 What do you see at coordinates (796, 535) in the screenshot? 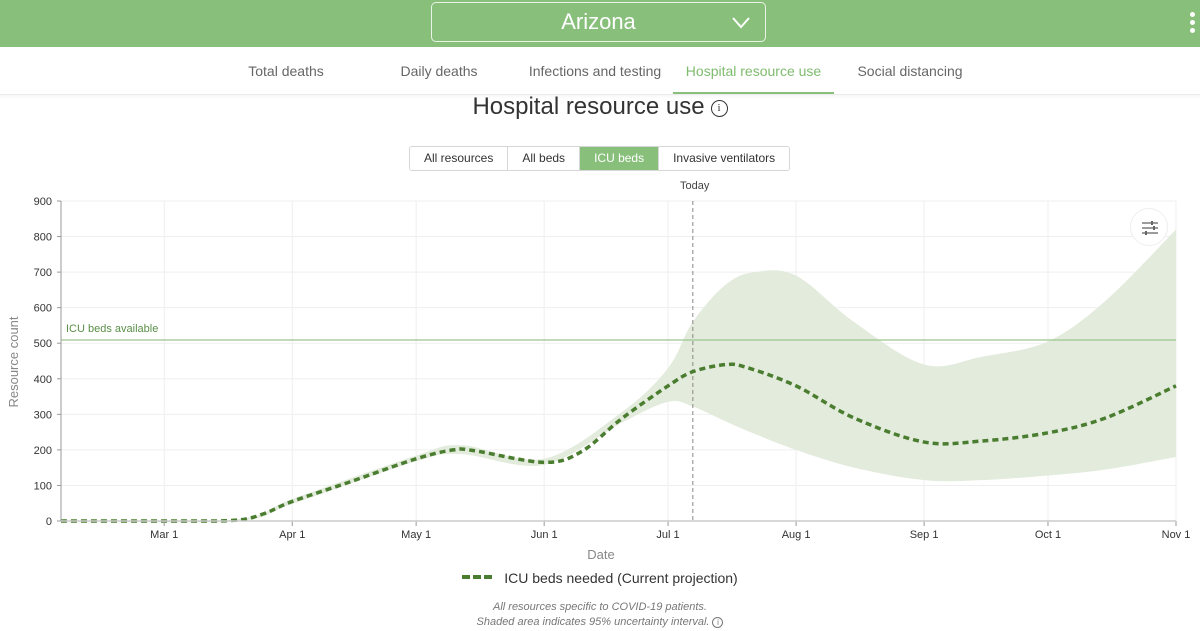
I see `x-tick-label: Aug 1` at bounding box center [796, 535].